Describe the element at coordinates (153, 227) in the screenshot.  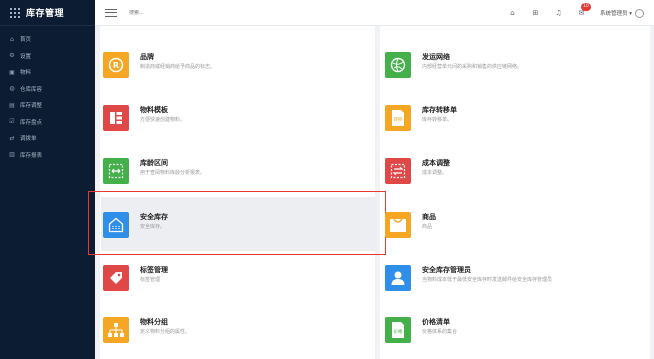
I see `module-description: 安全库存。` at that location.